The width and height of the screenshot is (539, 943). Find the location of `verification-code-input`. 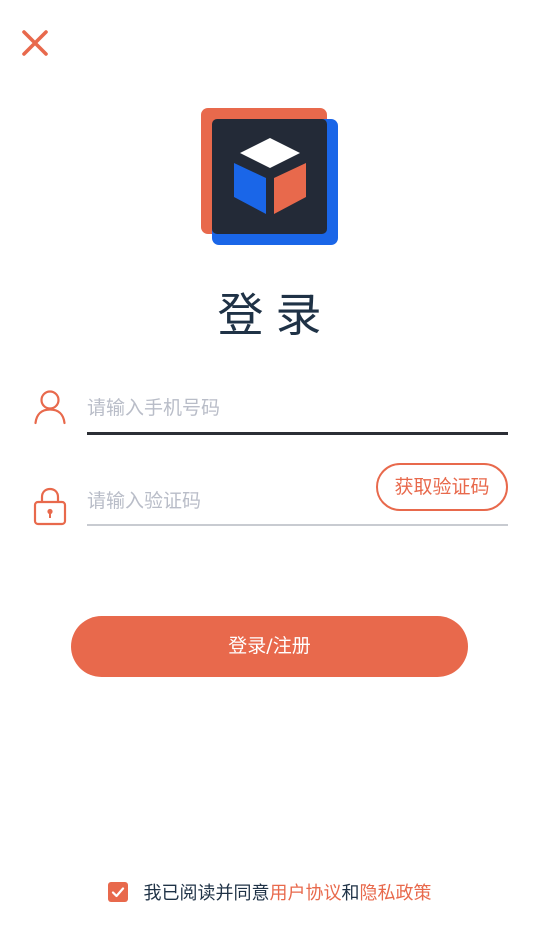

verification-code-input is located at coordinates (227, 501).